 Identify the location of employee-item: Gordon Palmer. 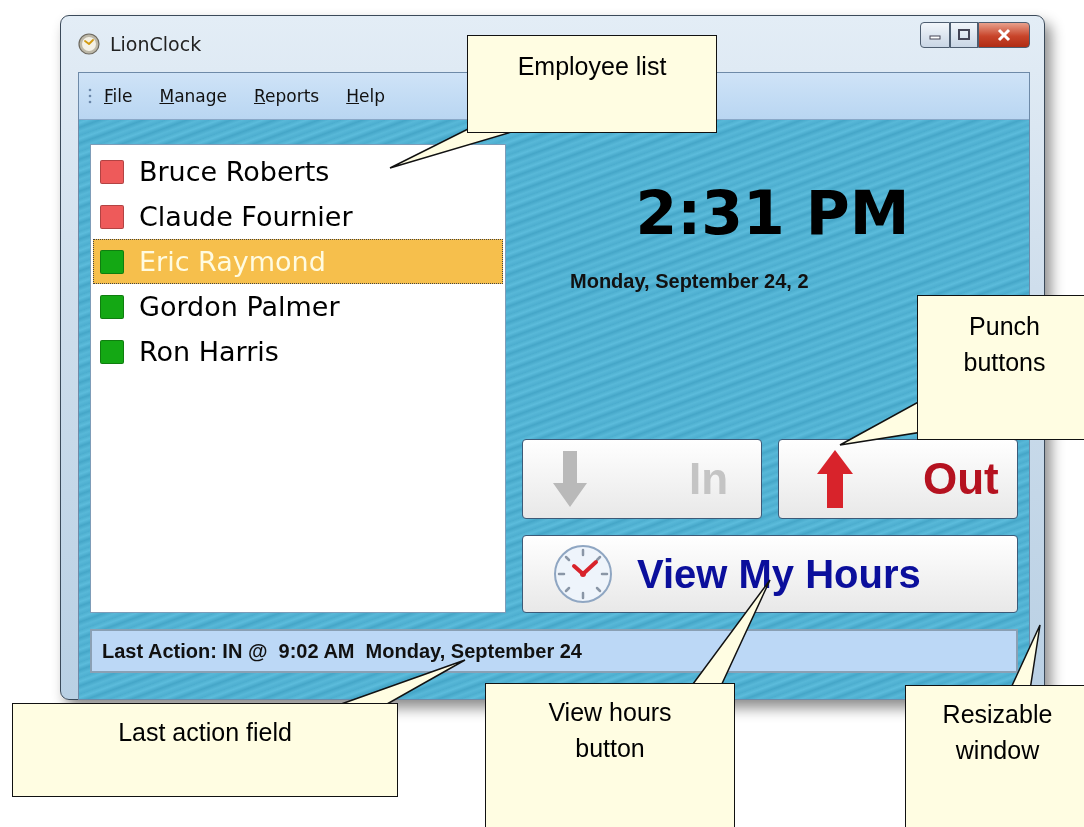
(298, 306).